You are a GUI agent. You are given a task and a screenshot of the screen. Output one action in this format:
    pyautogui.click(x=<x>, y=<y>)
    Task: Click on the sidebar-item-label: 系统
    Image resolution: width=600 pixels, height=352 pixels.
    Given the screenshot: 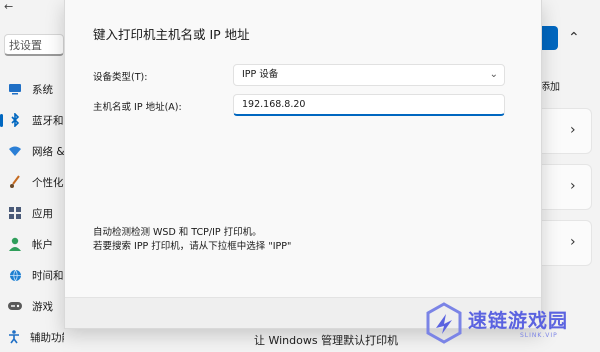 What is the action you would take?
    pyautogui.click(x=42, y=89)
    